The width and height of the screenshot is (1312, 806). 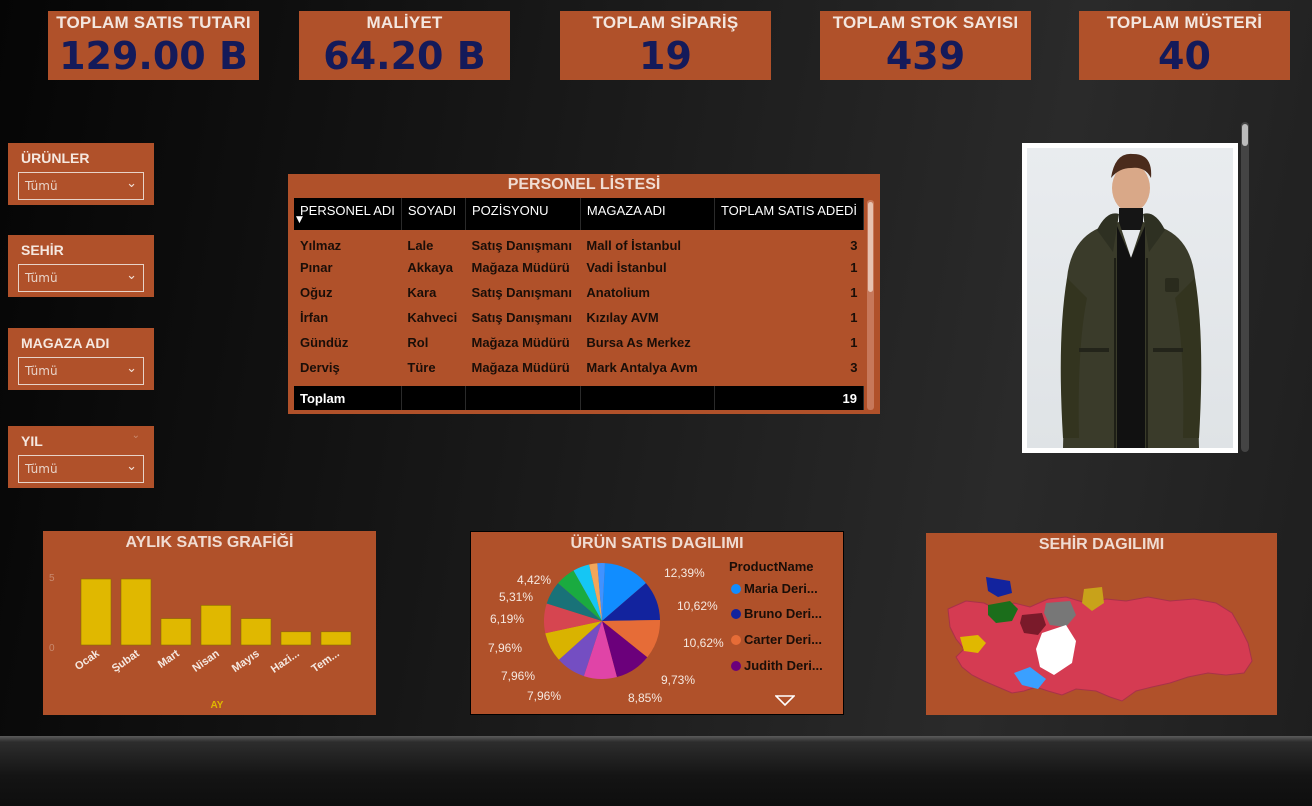 I want to click on chart-title: AYLIK SATIS GRAFİĞİ, so click(x=209, y=542).